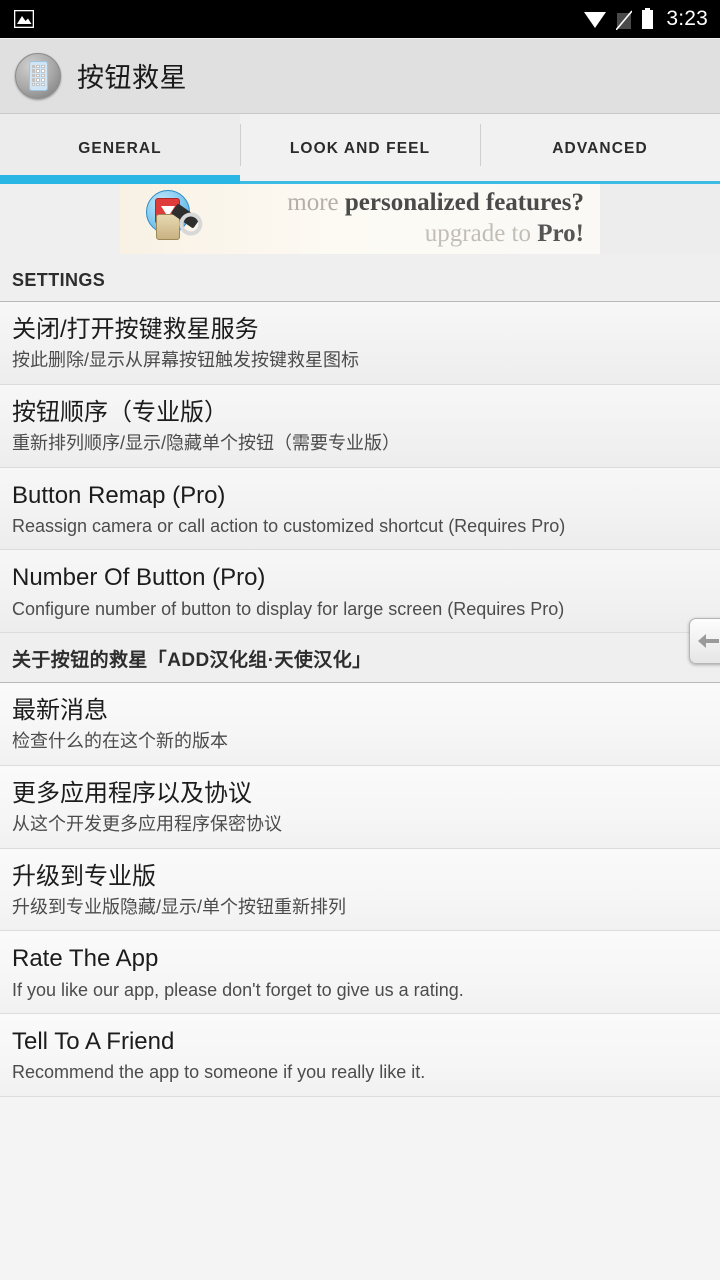  I want to click on action-bar: 按钮救星, so click(360, 76).